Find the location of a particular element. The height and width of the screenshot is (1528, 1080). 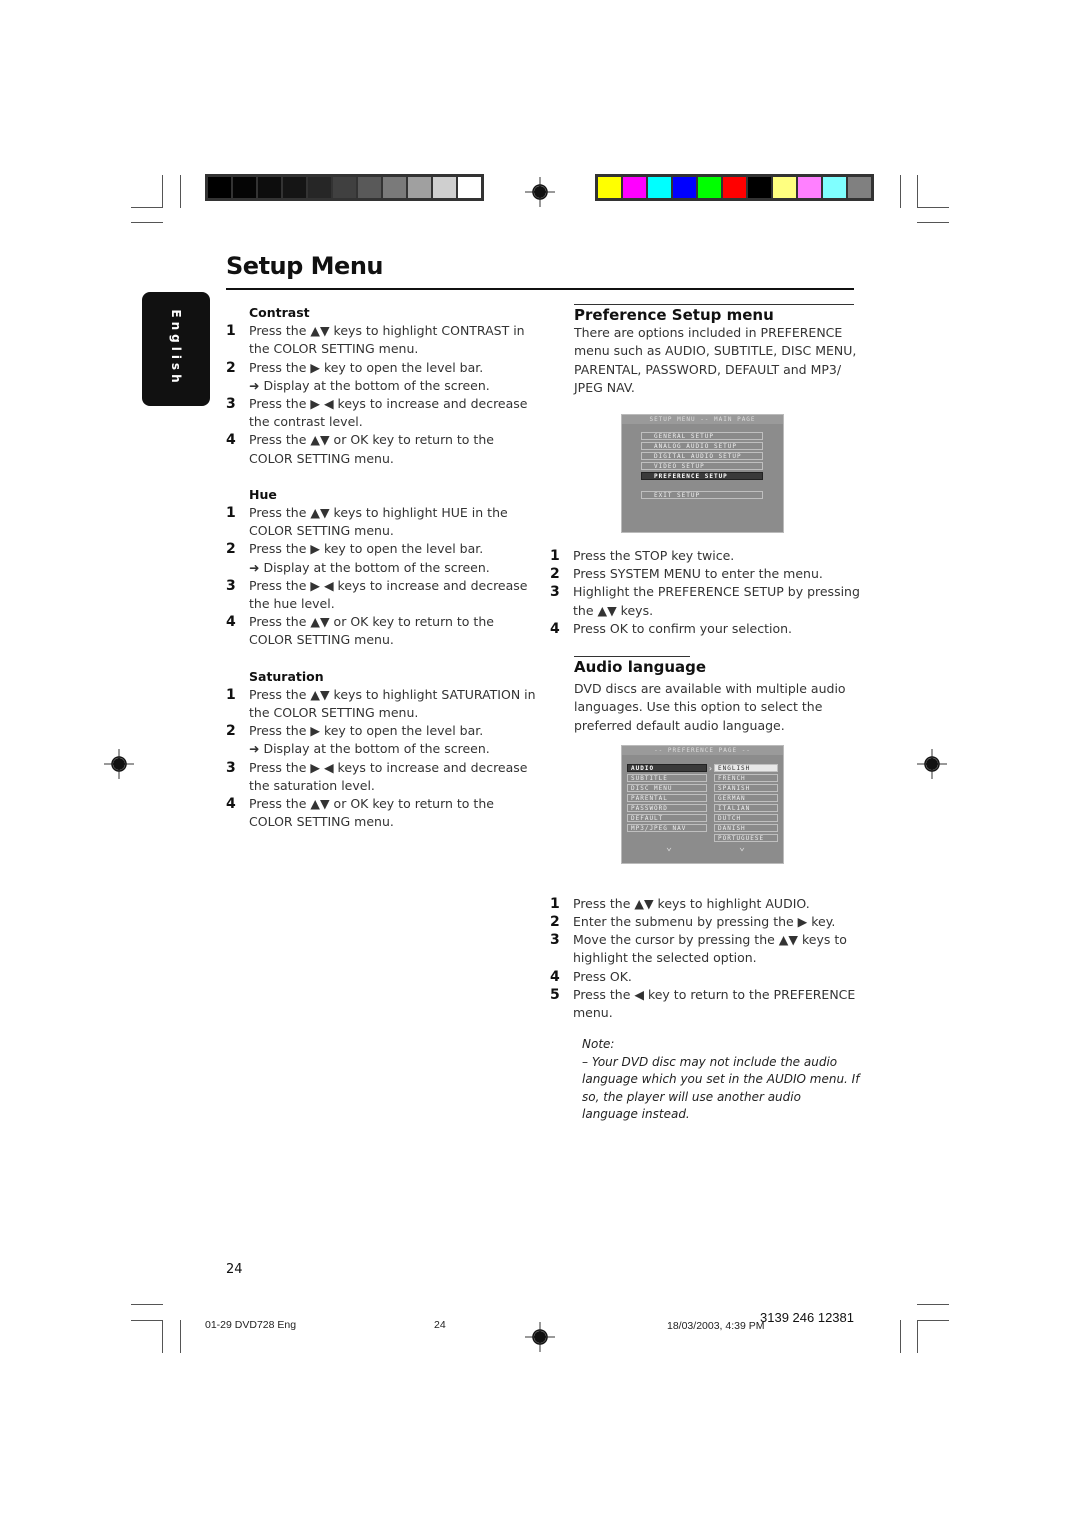

section-heading: Saturation is located at coordinates (286, 676).